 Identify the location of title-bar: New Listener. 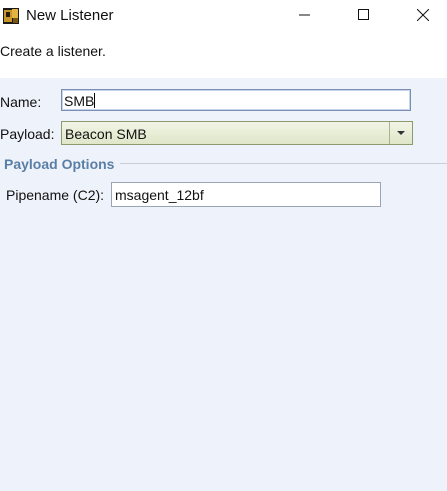
(223, 16).